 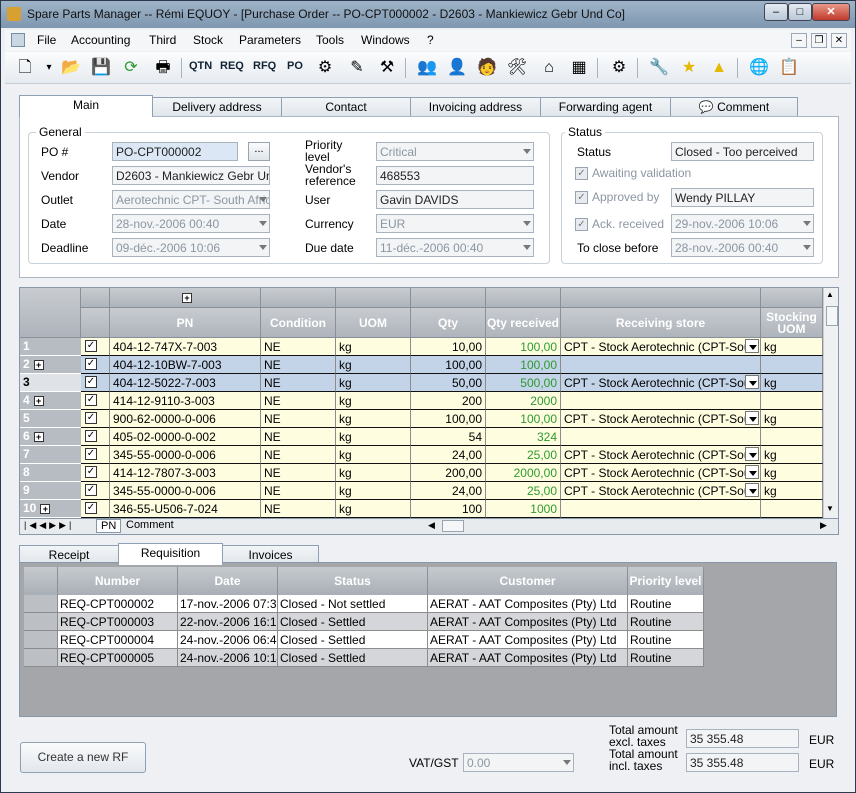 What do you see at coordinates (185, 347) in the screenshot?
I see `cell-pn: 404-12-747X-7-003` at bounding box center [185, 347].